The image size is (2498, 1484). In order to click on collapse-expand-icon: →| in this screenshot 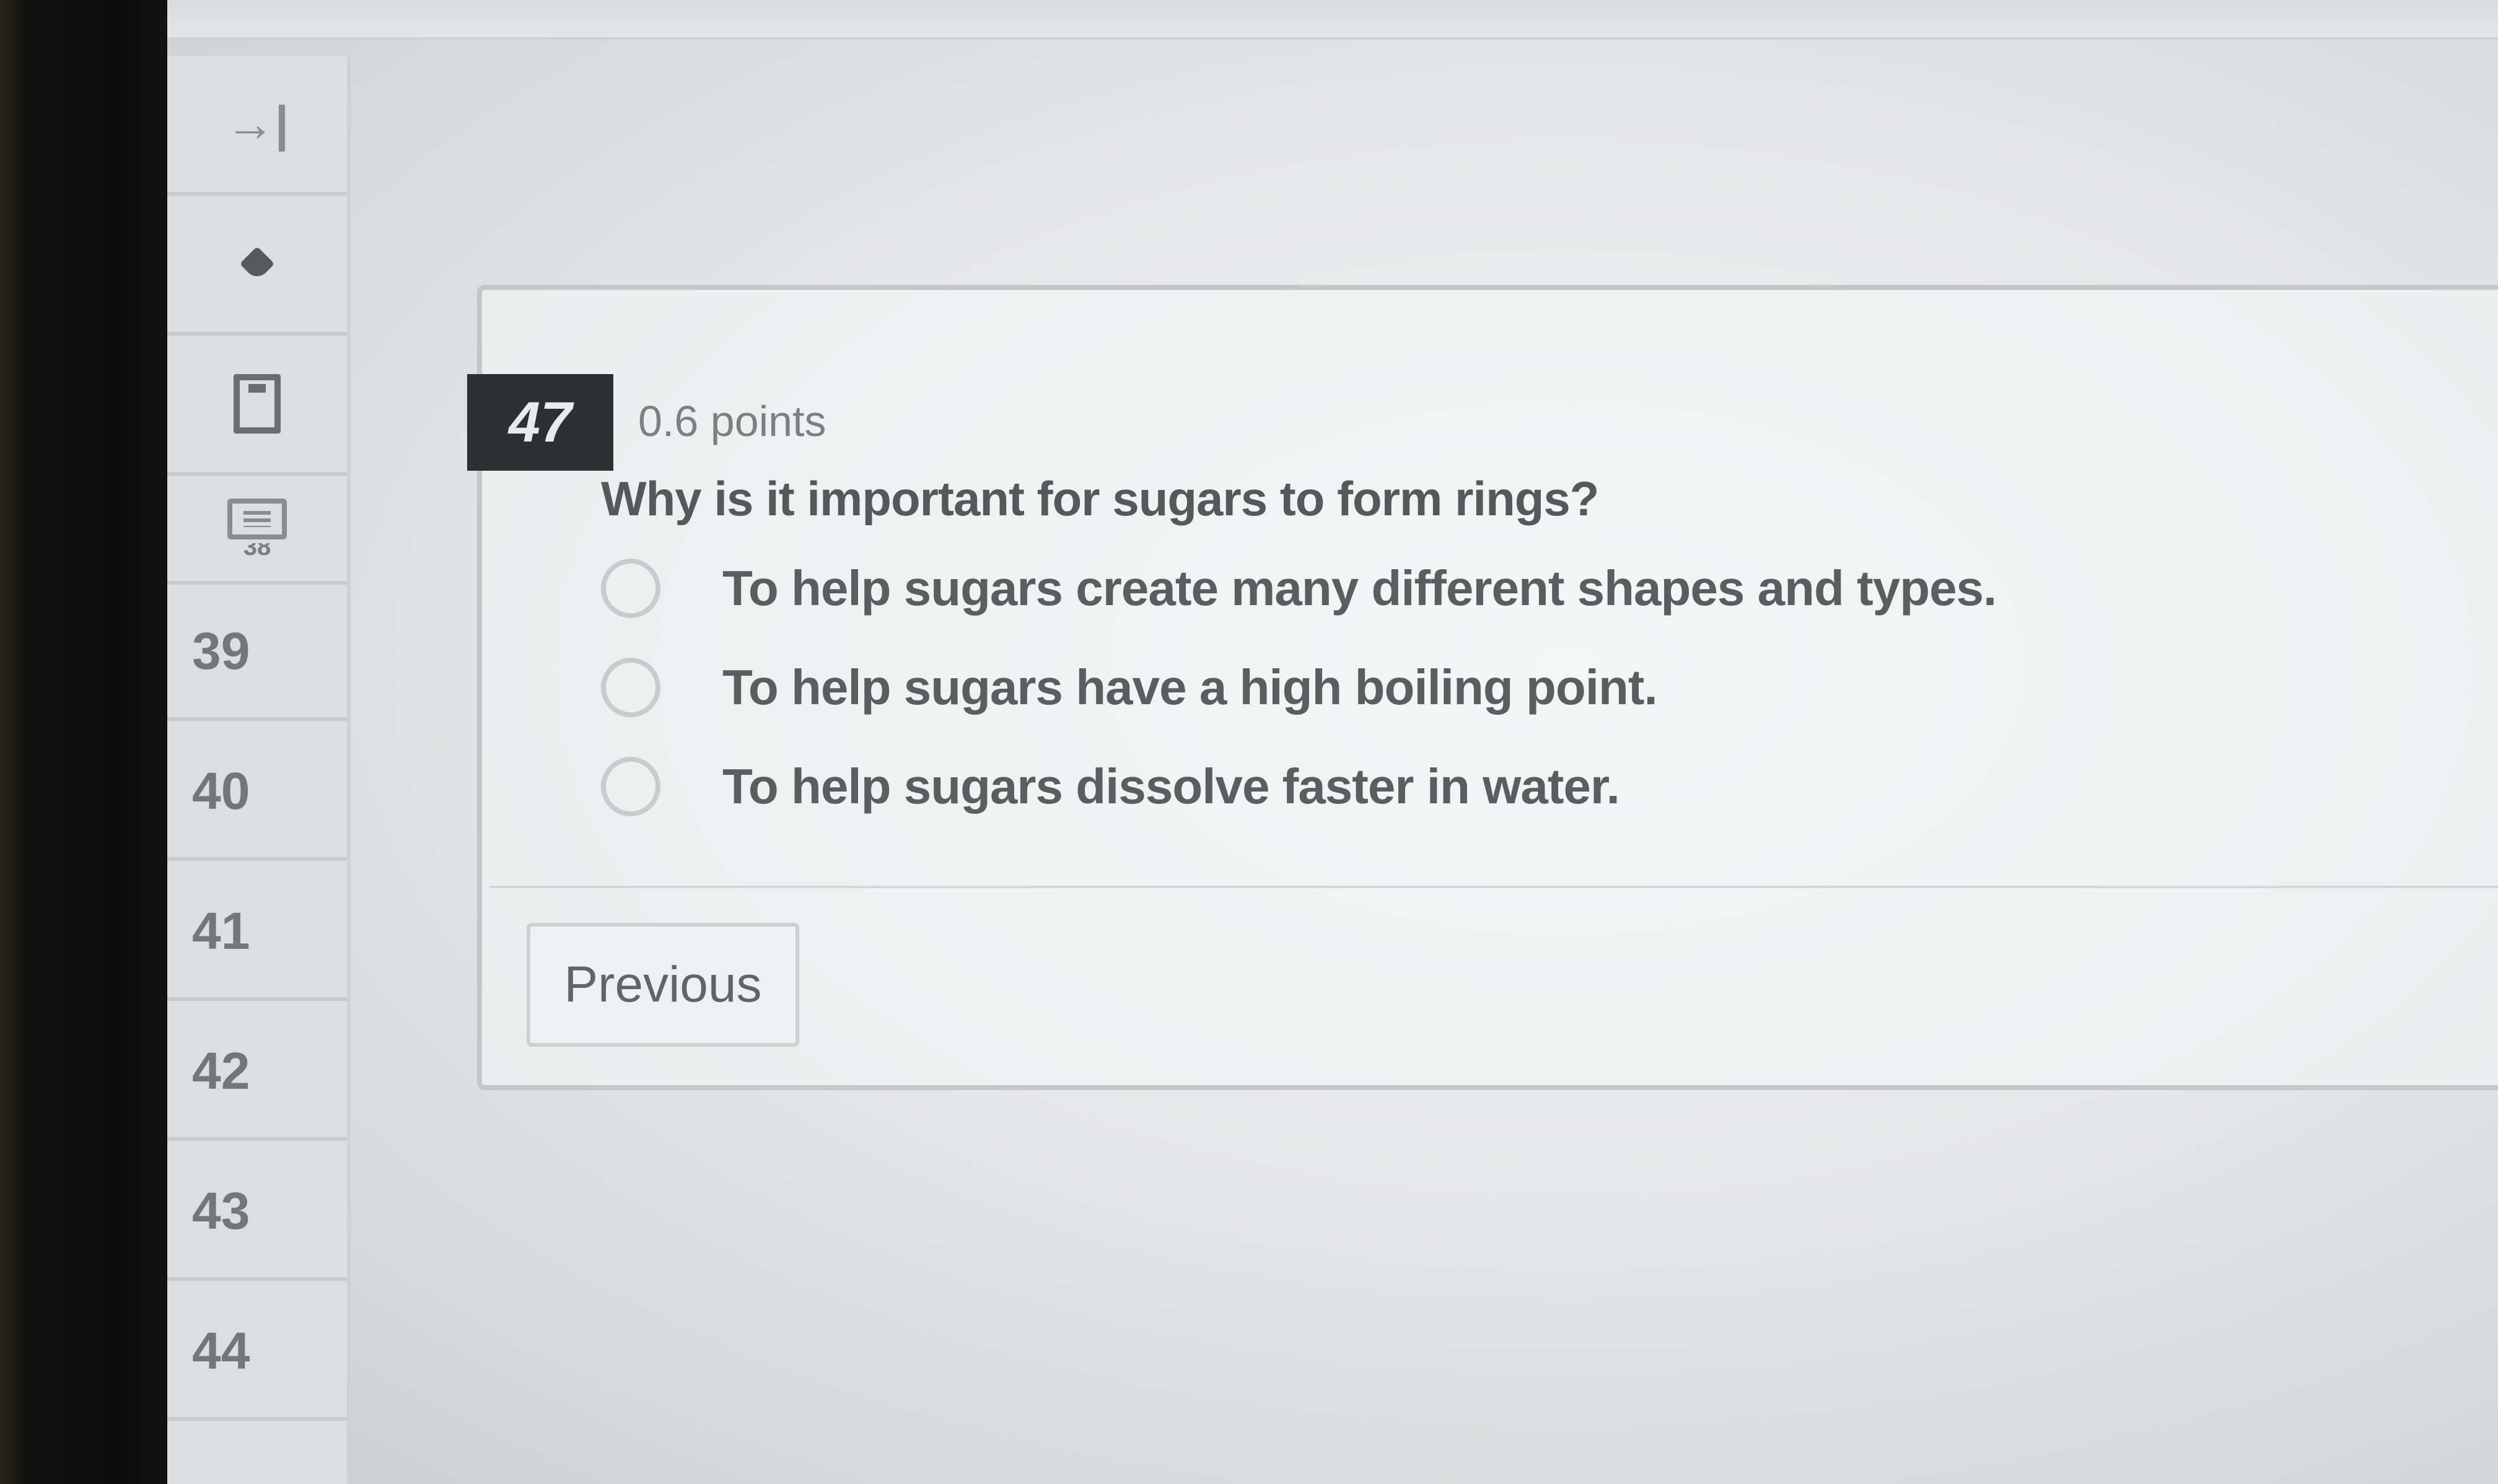, I will do `click(257, 123)`.